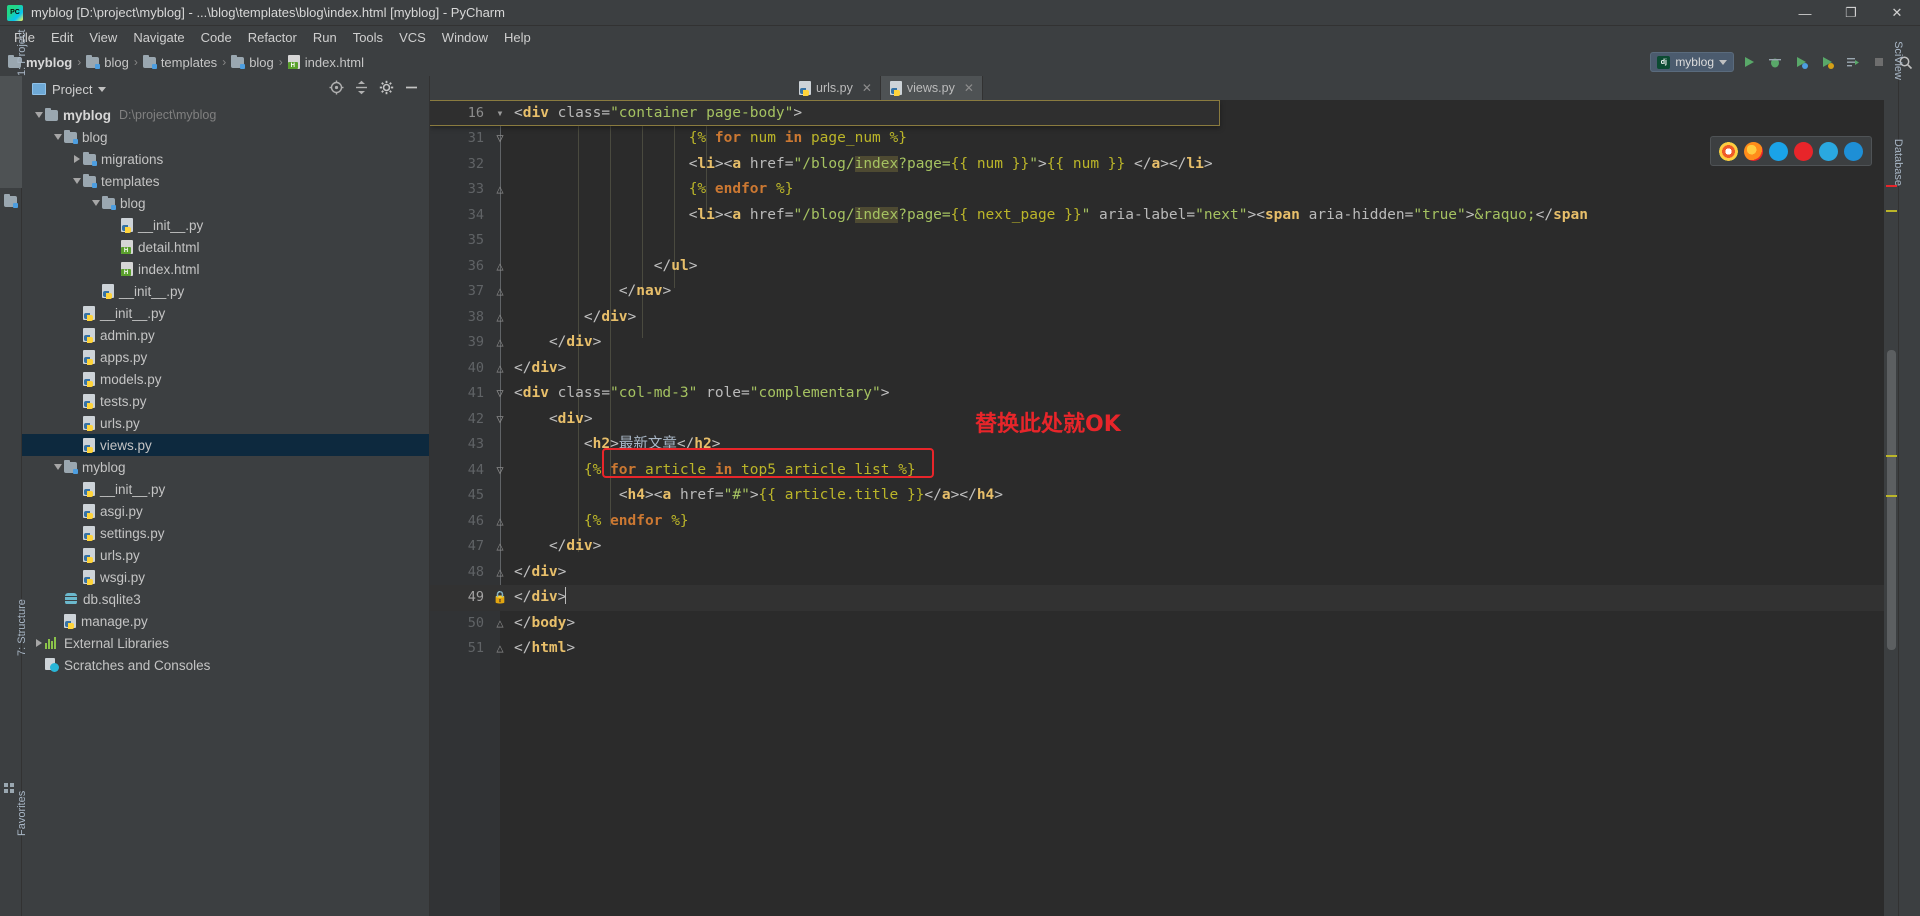 The width and height of the screenshot is (1920, 916). Describe the element at coordinates (336, 89) in the screenshot. I see `locate-icon` at that location.